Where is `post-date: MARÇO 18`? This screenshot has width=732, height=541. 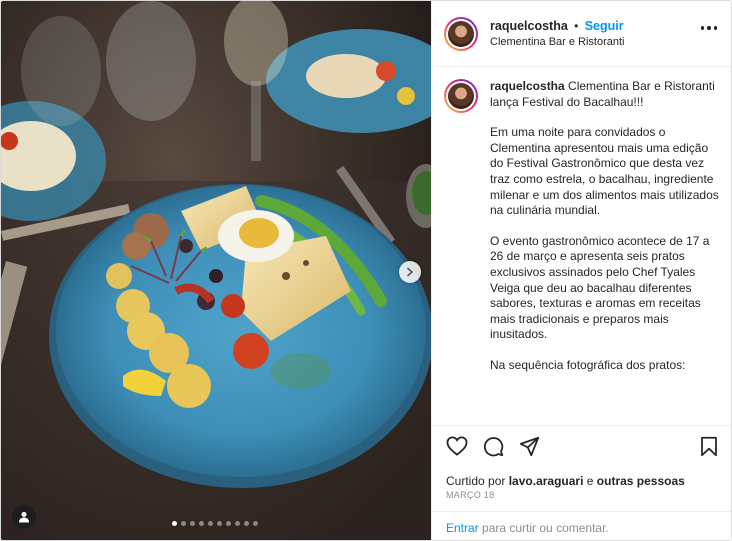 post-date: MARÇO 18 is located at coordinates (470, 495).